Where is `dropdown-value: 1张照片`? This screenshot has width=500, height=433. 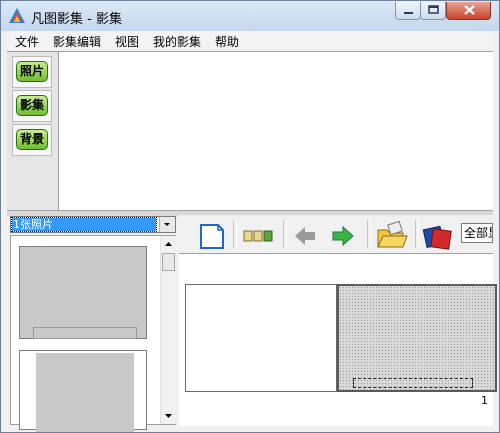
dropdown-value: 1张照片 is located at coordinates (84, 224).